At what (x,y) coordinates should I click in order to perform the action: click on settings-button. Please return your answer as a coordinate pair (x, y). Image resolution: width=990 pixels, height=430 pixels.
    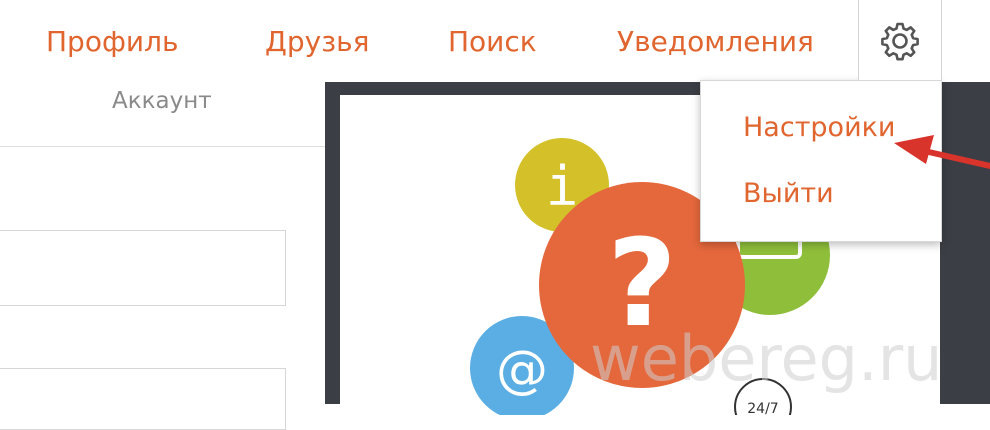
    Looking at the image, I should click on (900, 40).